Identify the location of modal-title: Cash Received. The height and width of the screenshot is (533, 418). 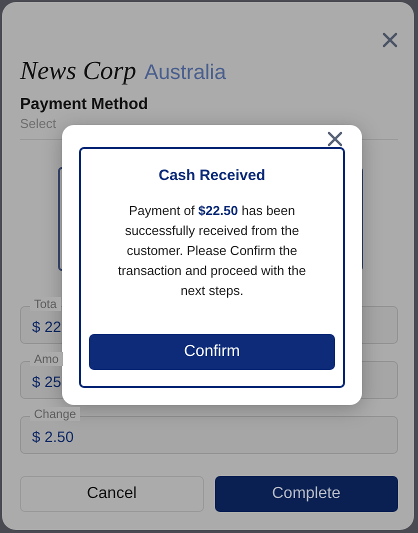
(212, 175).